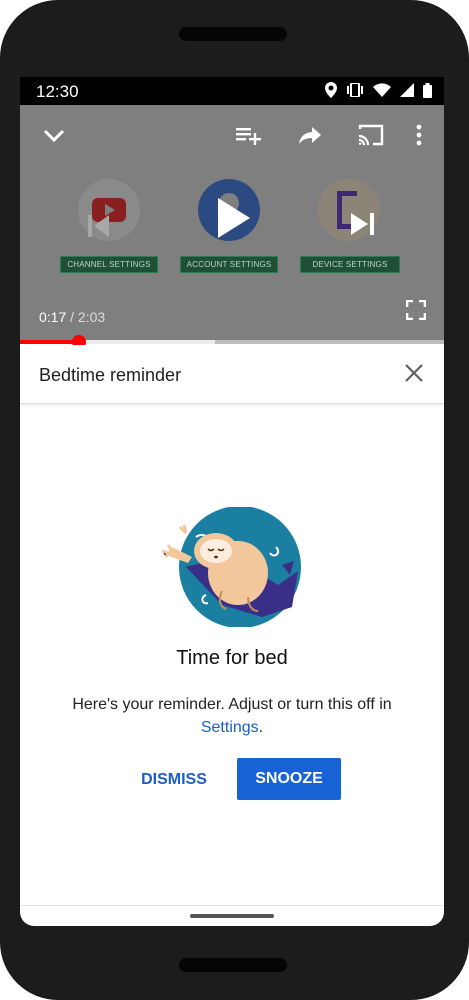 The width and height of the screenshot is (469, 1000). I want to click on close-icon, so click(414, 373).